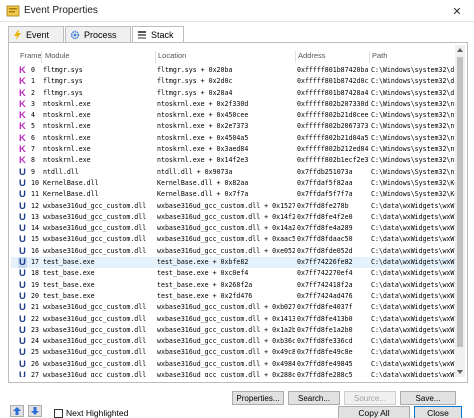 This screenshot has width=474, height=418. Describe the element at coordinates (312, 55) in the screenshot. I see `column-header-address: Address` at that location.